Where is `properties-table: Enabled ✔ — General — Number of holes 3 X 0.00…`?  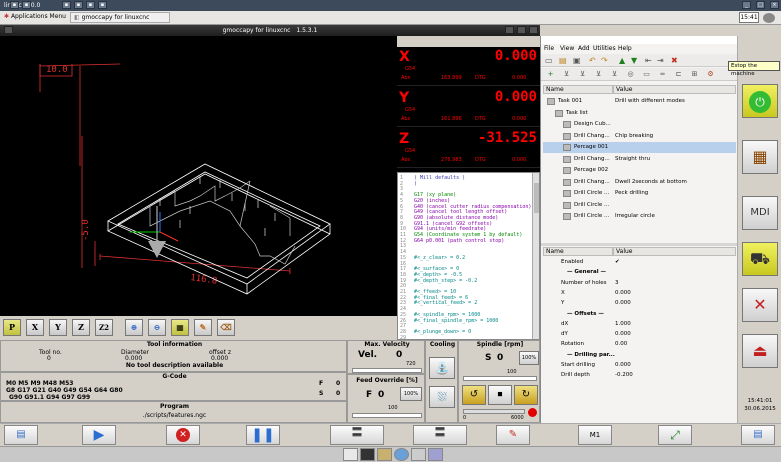 properties-table: Enabled ✔ — General — Number of holes 3 X 0.00… is located at coordinates (639, 322).